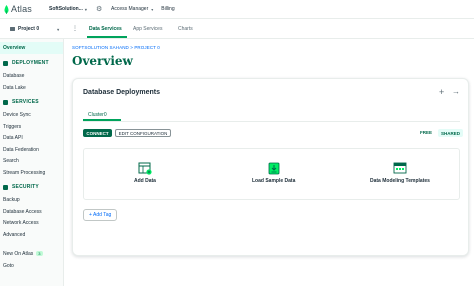 This screenshot has height=286, width=474. I want to click on folder-icon, so click(12, 29).